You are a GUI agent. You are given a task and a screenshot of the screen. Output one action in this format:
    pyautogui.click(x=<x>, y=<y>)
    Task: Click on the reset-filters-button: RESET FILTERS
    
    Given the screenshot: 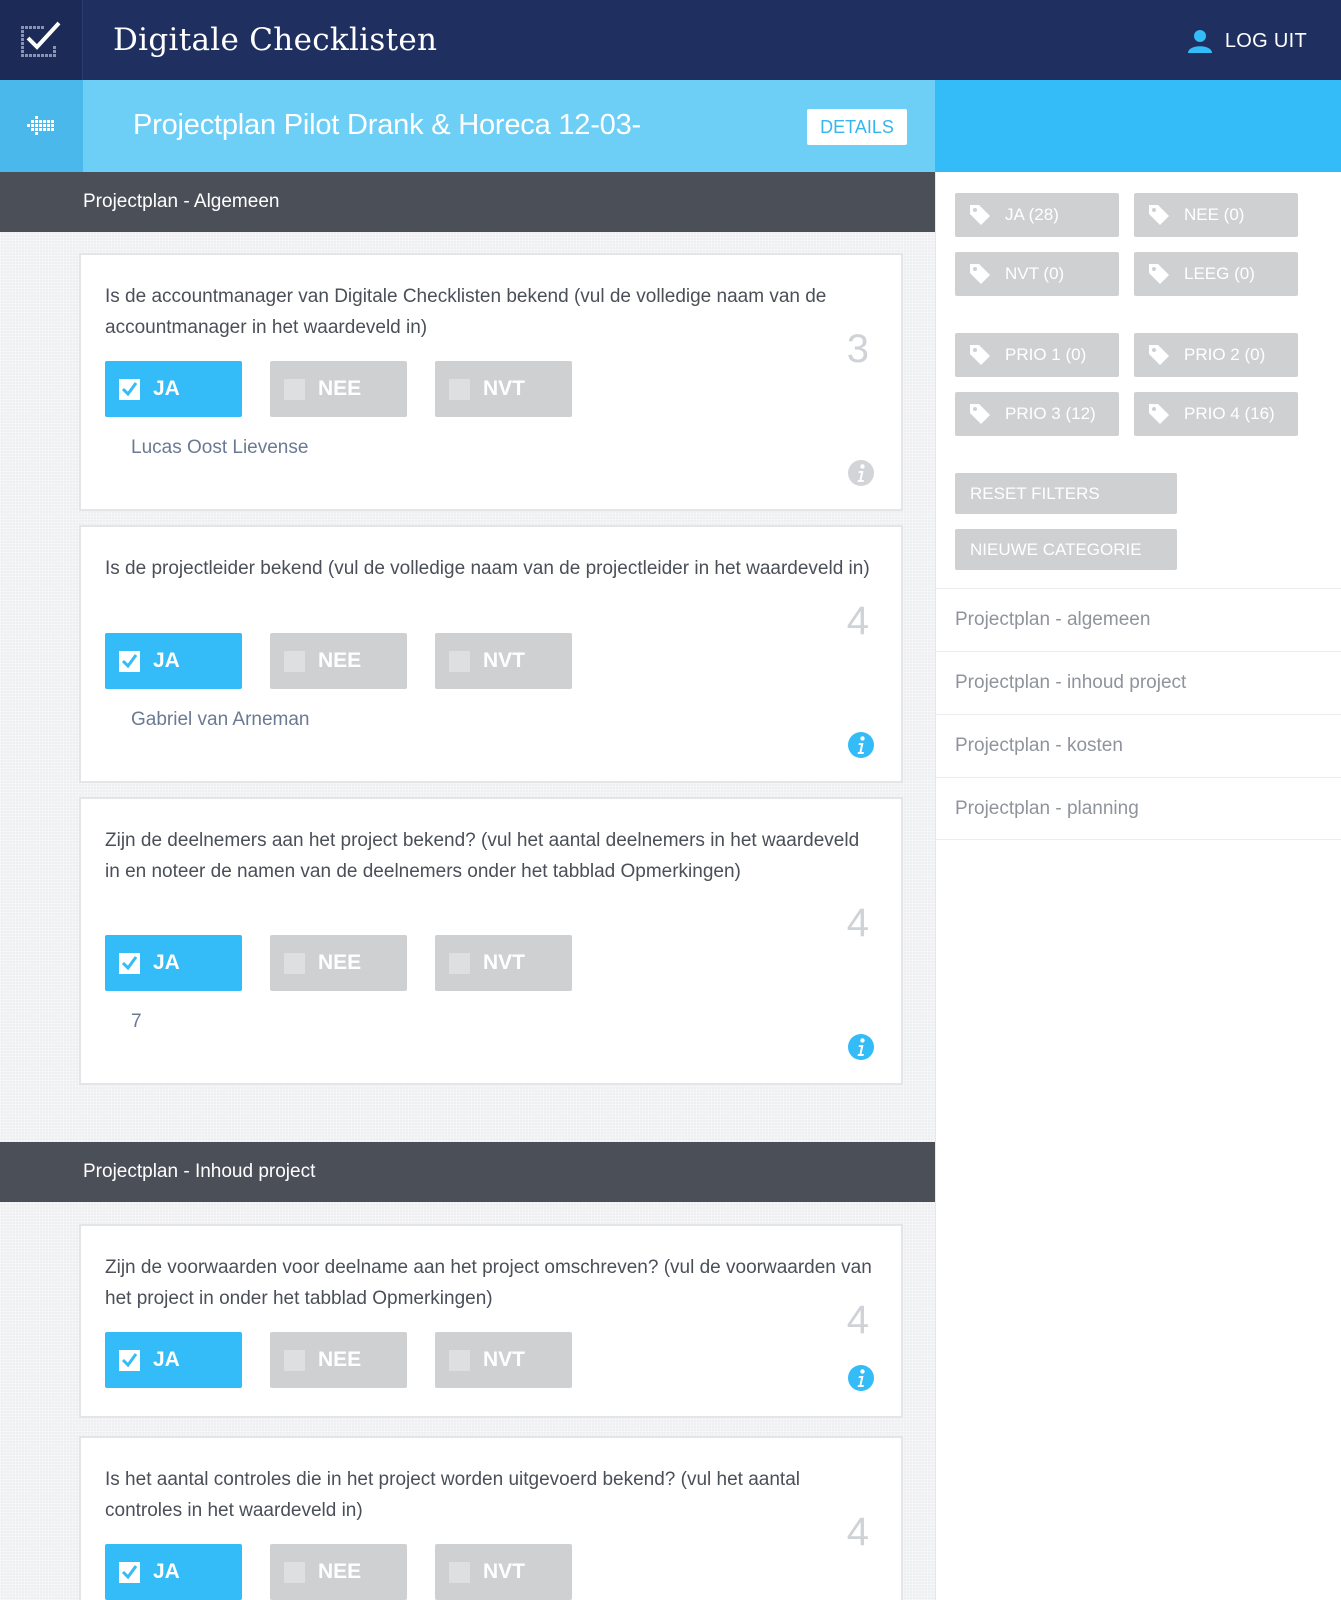 What is the action you would take?
    pyautogui.click(x=1066, y=493)
    